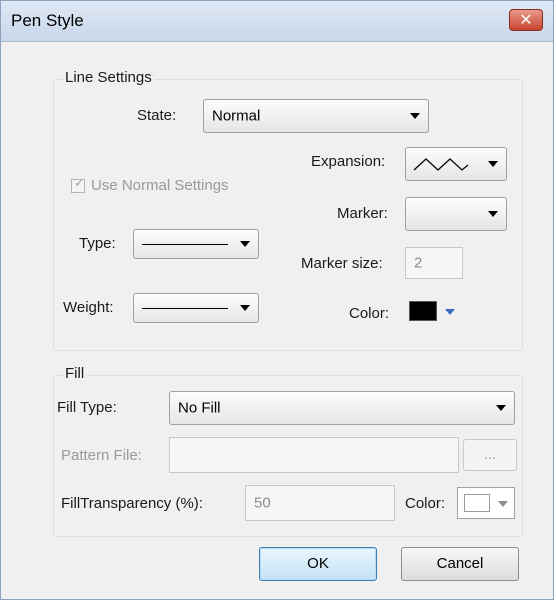 The image size is (556, 602). I want to click on check-icon: ✓, so click(79, 183).